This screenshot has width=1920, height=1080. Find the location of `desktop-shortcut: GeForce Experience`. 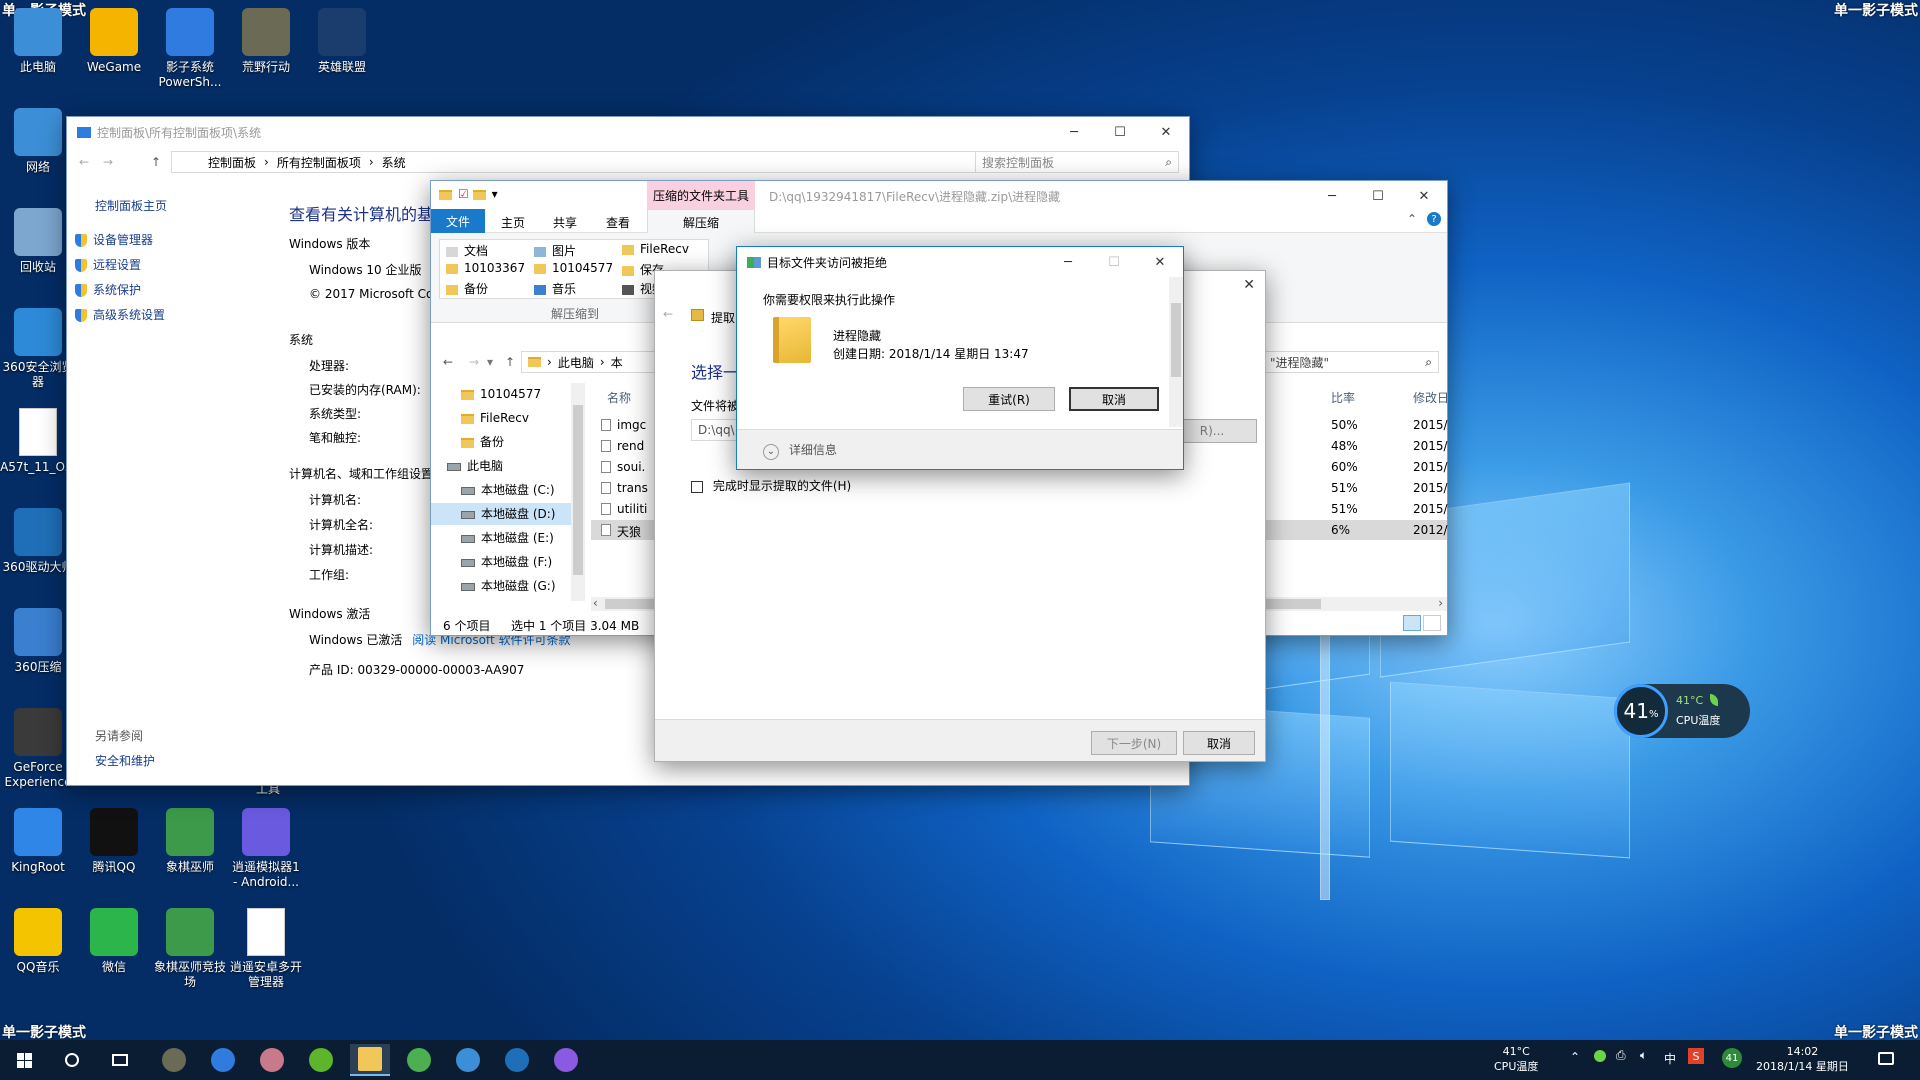

desktop-shortcut: GeForce Experience is located at coordinates (38, 749).